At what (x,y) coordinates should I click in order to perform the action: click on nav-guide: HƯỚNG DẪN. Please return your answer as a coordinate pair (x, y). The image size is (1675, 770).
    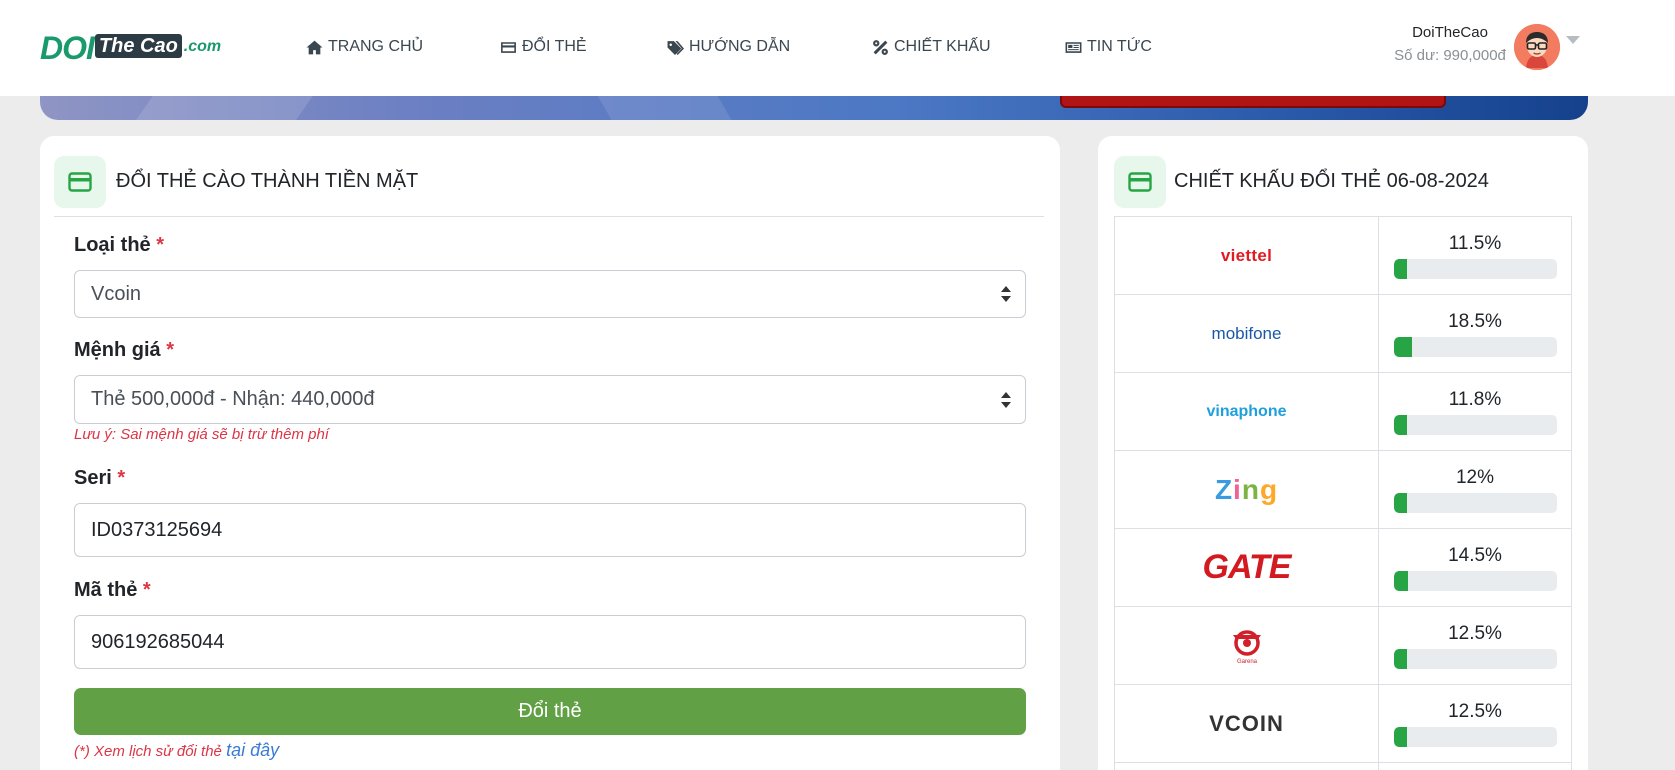
    Looking at the image, I should click on (728, 47).